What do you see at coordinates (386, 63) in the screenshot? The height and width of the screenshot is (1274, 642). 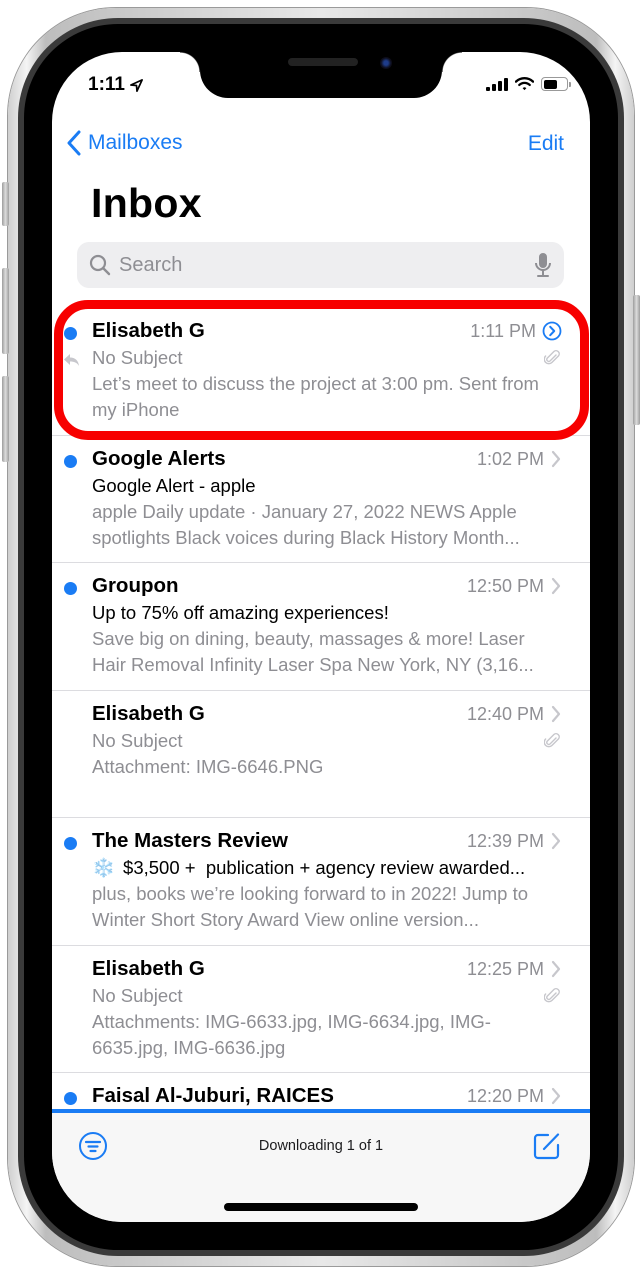 I see `front-camera` at bounding box center [386, 63].